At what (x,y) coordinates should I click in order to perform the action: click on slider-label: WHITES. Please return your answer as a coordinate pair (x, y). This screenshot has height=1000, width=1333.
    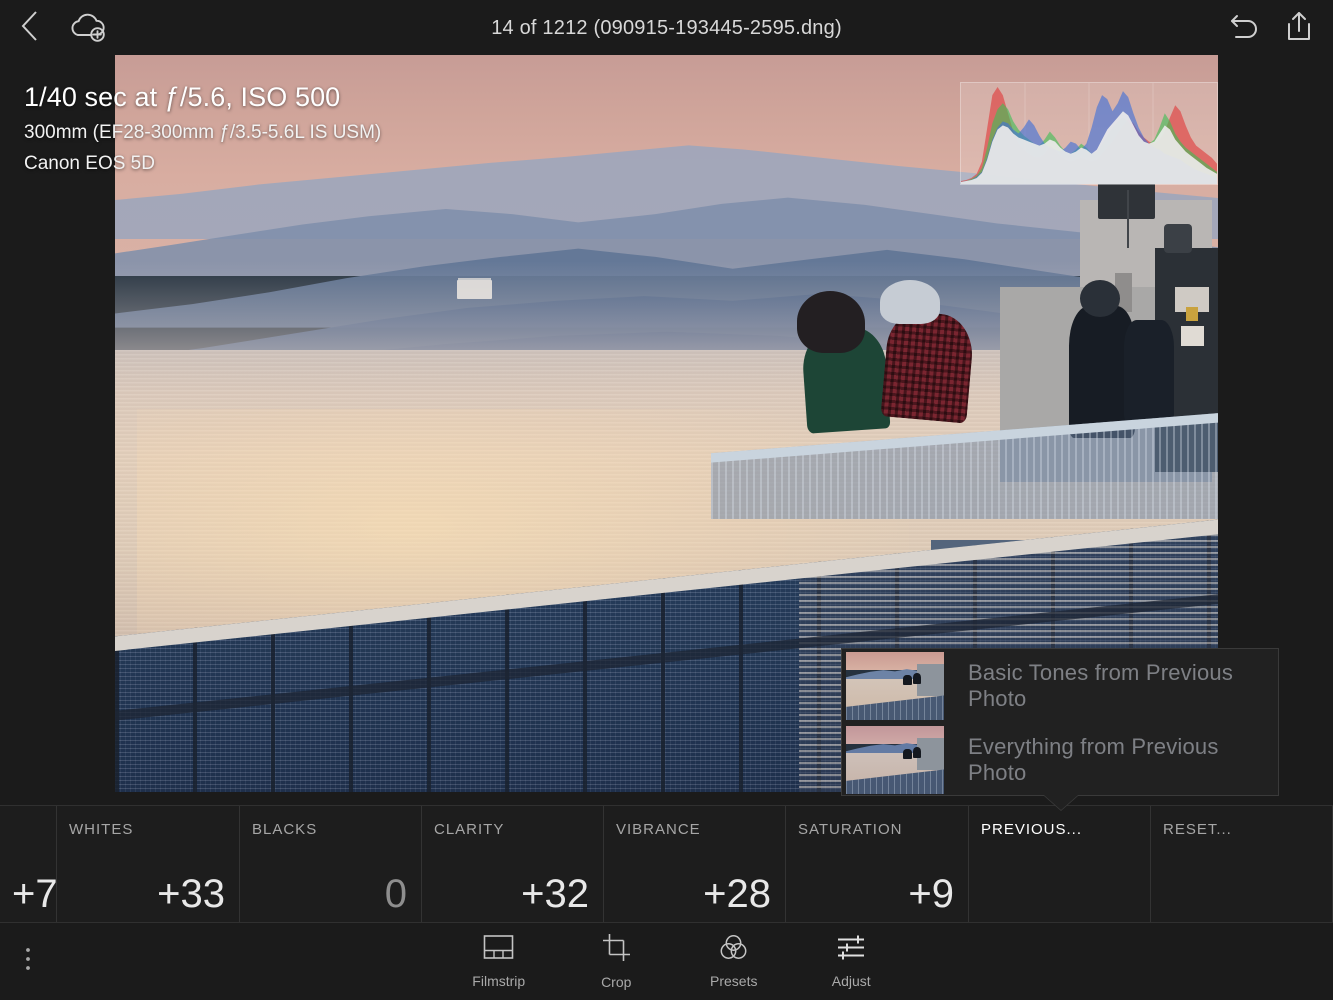
    Looking at the image, I should click on (101, 829).